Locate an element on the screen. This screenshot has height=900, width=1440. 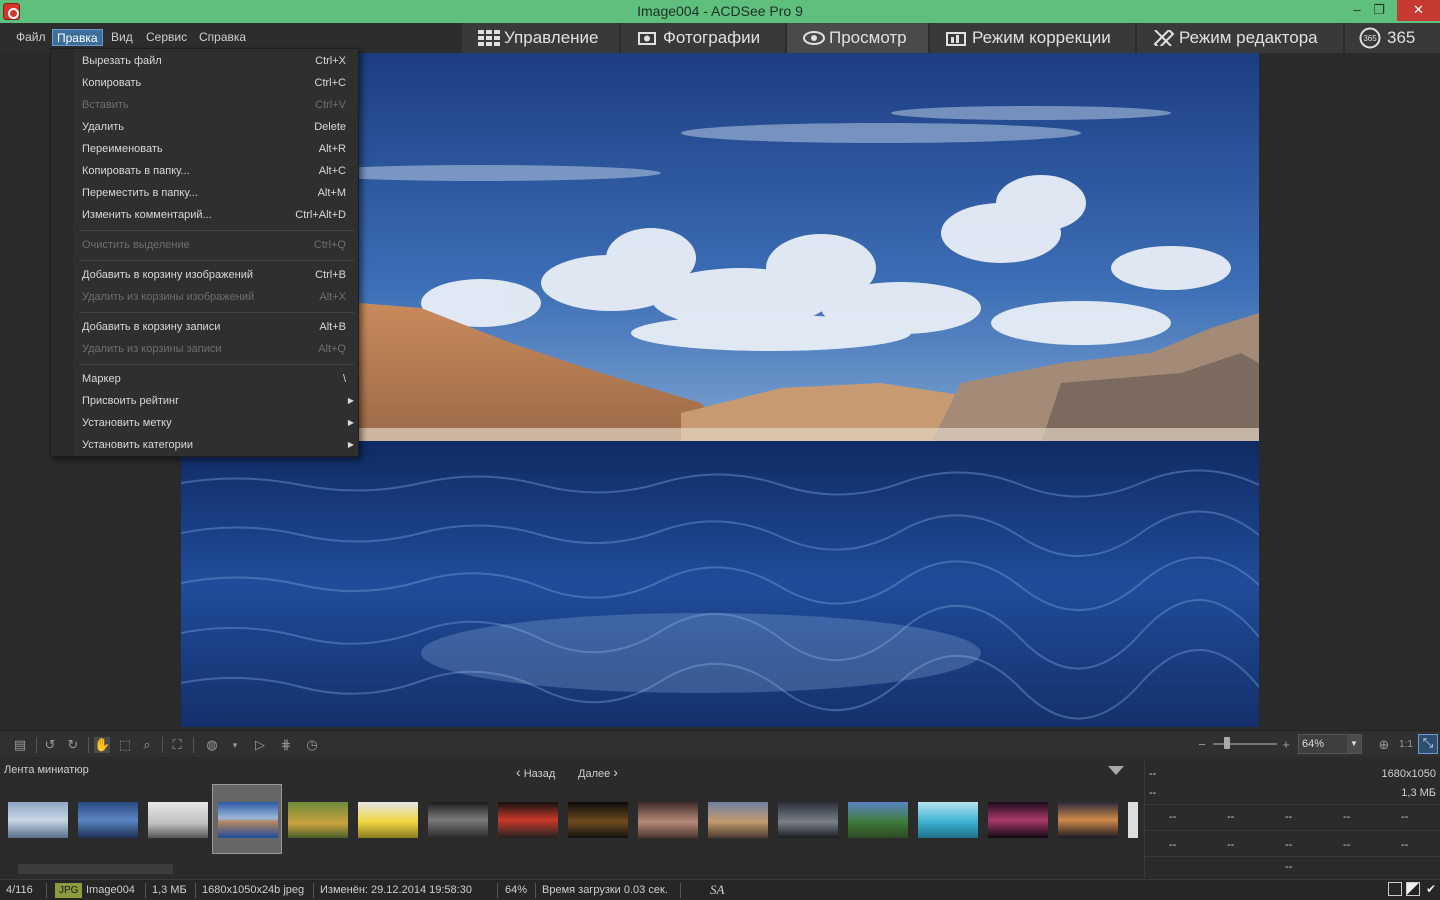
menu-item-shortcut: Ctrl+Alt+D is located at coordinates (320, 215).